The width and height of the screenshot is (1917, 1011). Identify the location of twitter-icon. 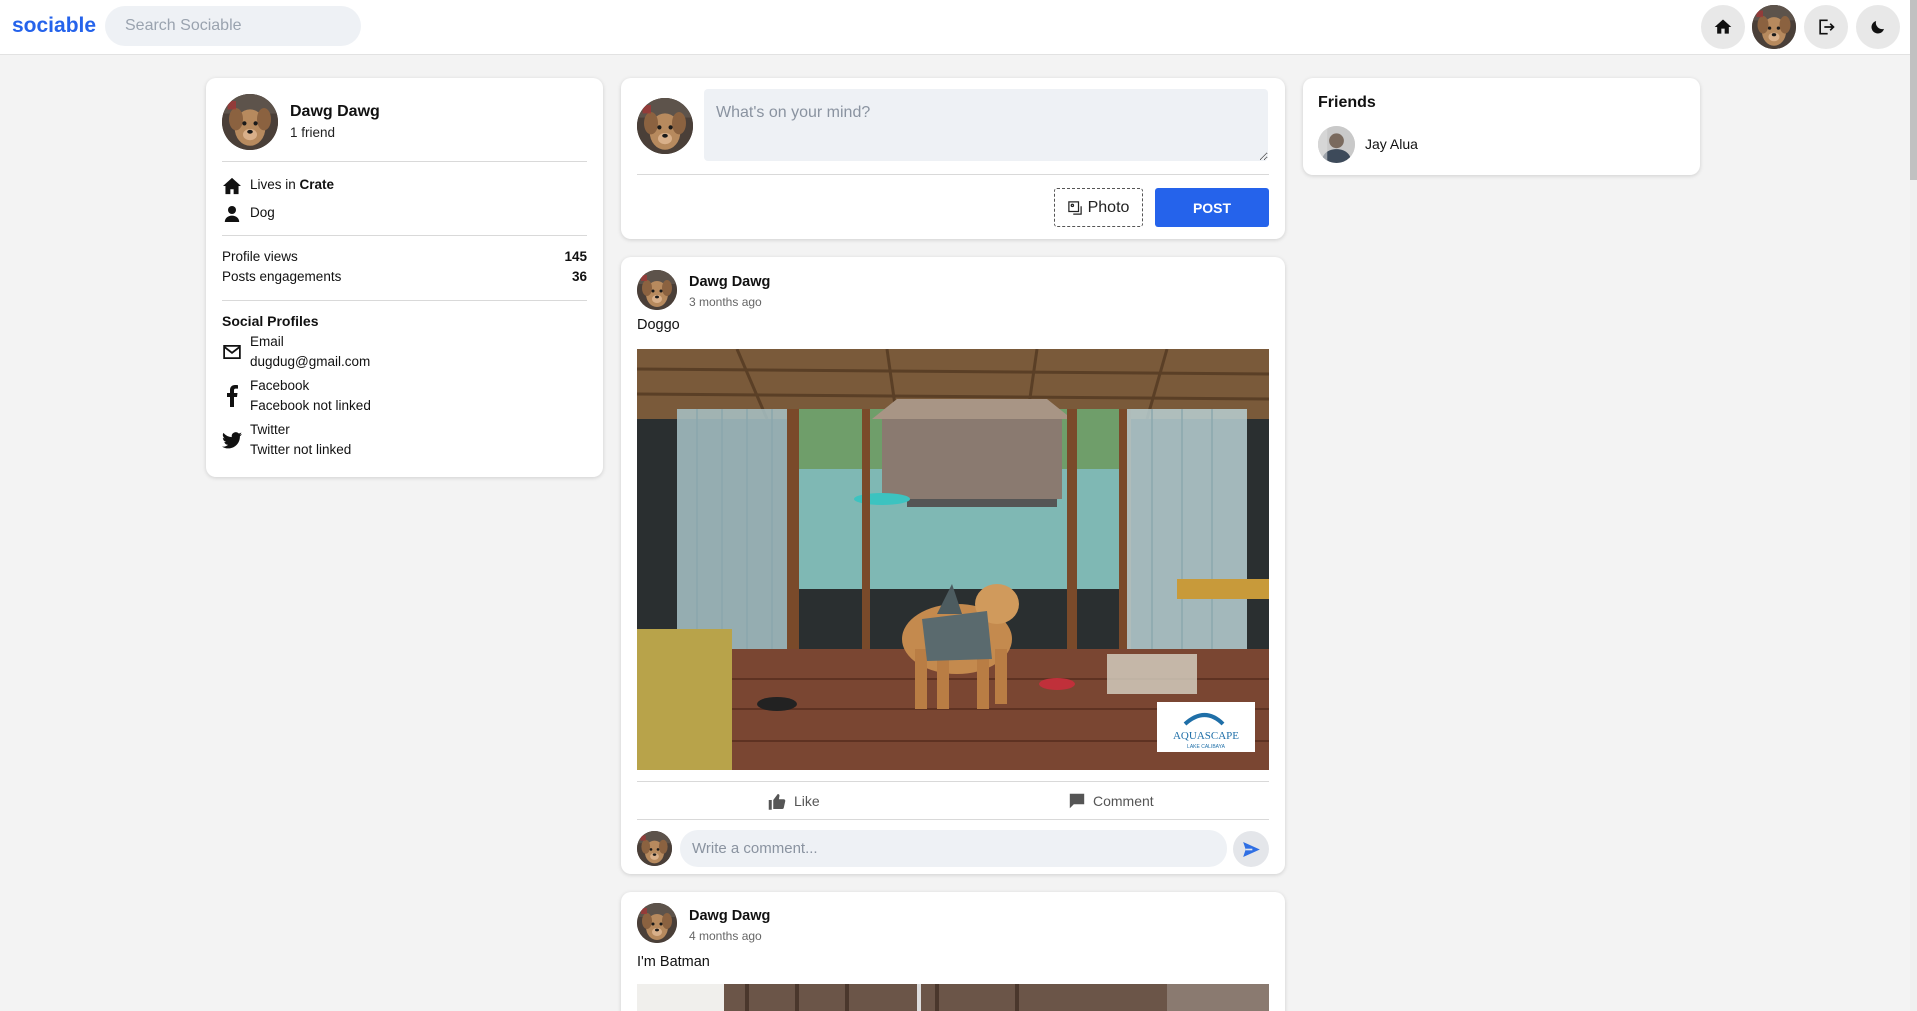
(232, 440).